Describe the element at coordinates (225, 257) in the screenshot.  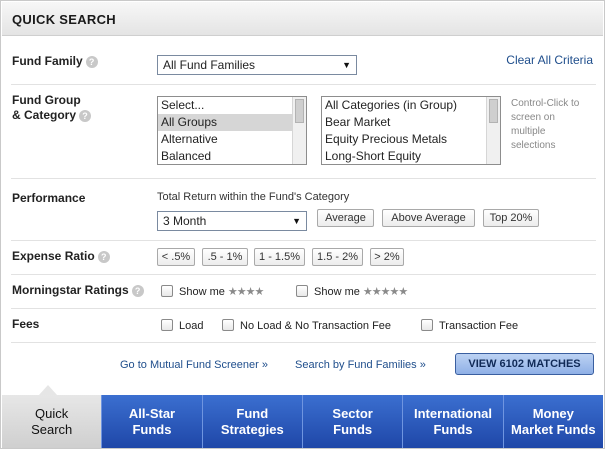
I see `expense-0-5-1-button: .5 - 1%` at that location.